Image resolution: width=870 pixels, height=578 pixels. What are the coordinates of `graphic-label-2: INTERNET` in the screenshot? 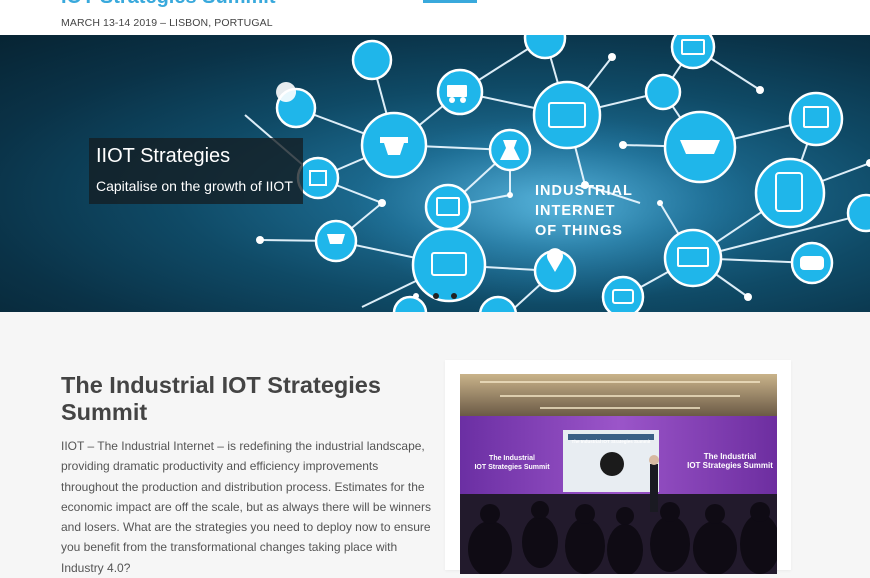 It's located at (575, 211).